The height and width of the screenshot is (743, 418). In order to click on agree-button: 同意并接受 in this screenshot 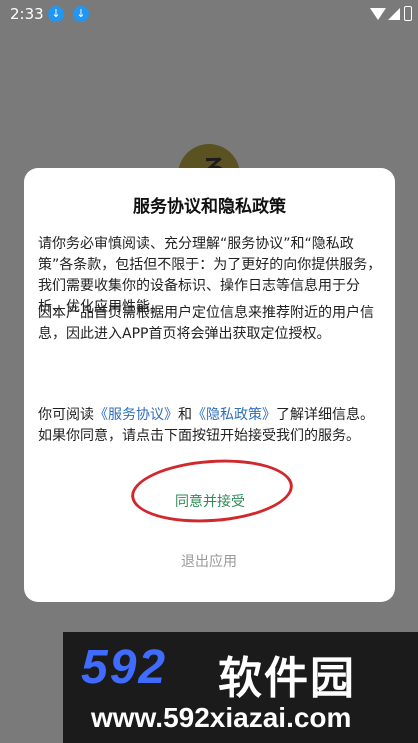, I will do `click(210, 502)`.